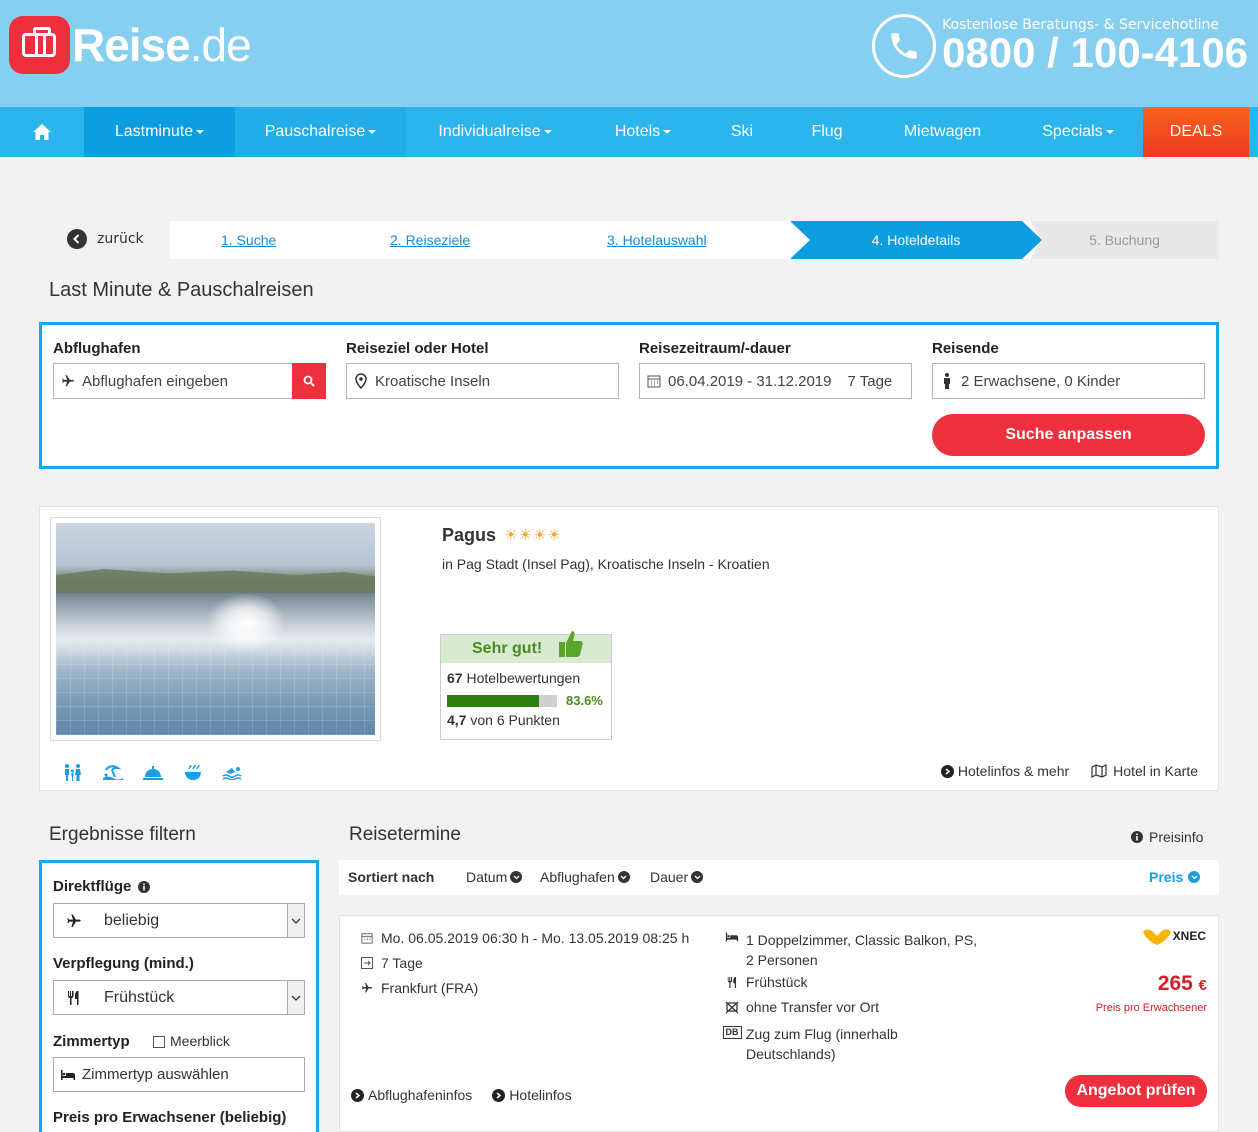  What do you see at coordinates (411, 1095) in the screenshot?
I see `airport-info-link: Abflughafeninfos` at bounding box center [411, 1095].